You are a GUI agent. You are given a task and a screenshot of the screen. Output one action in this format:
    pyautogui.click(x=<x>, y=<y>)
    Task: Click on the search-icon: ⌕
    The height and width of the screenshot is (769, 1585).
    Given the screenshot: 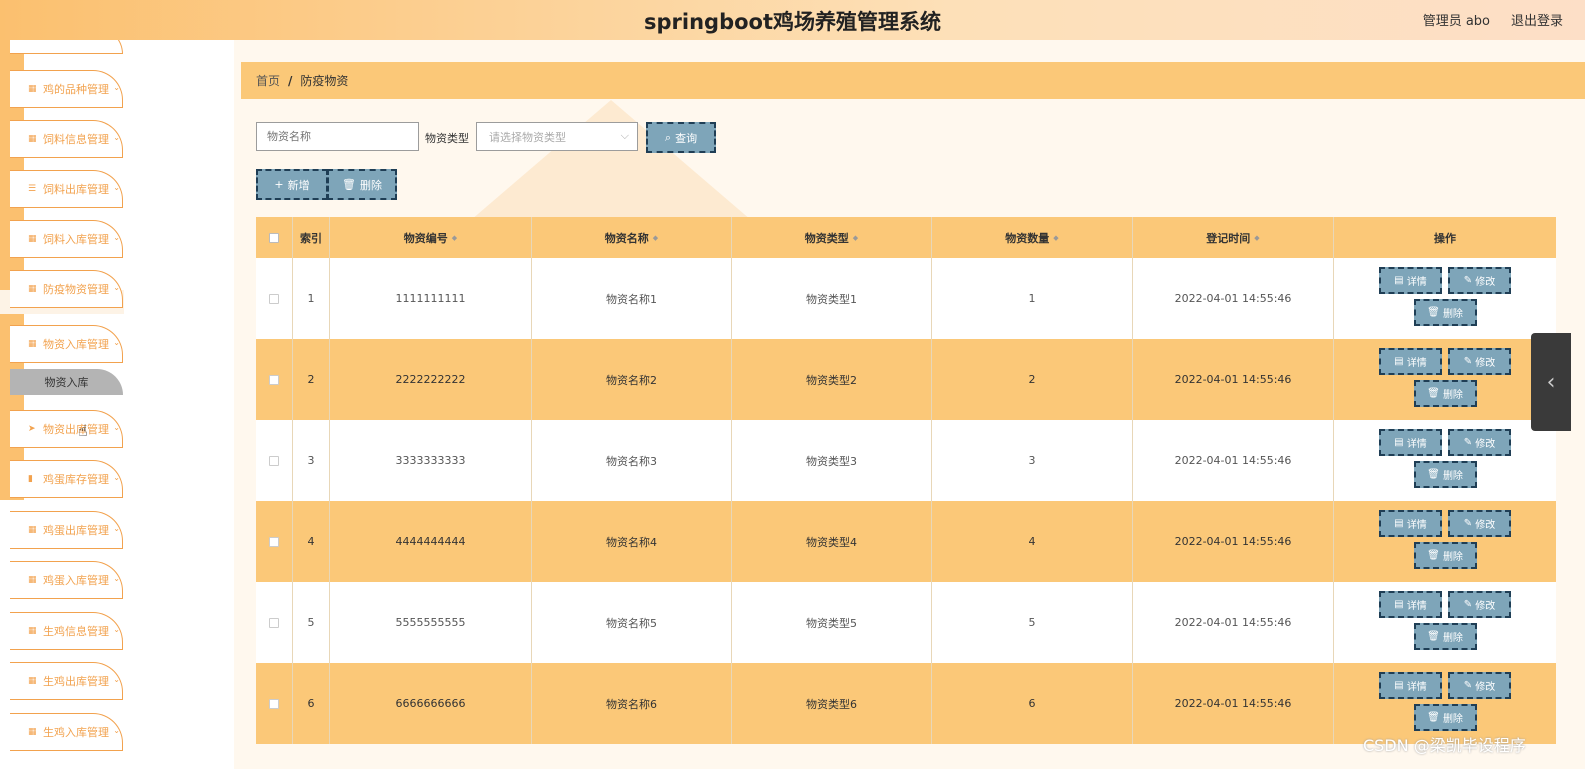 What is the action you would take?
    pyautogui.click(x=668, y=137)
    